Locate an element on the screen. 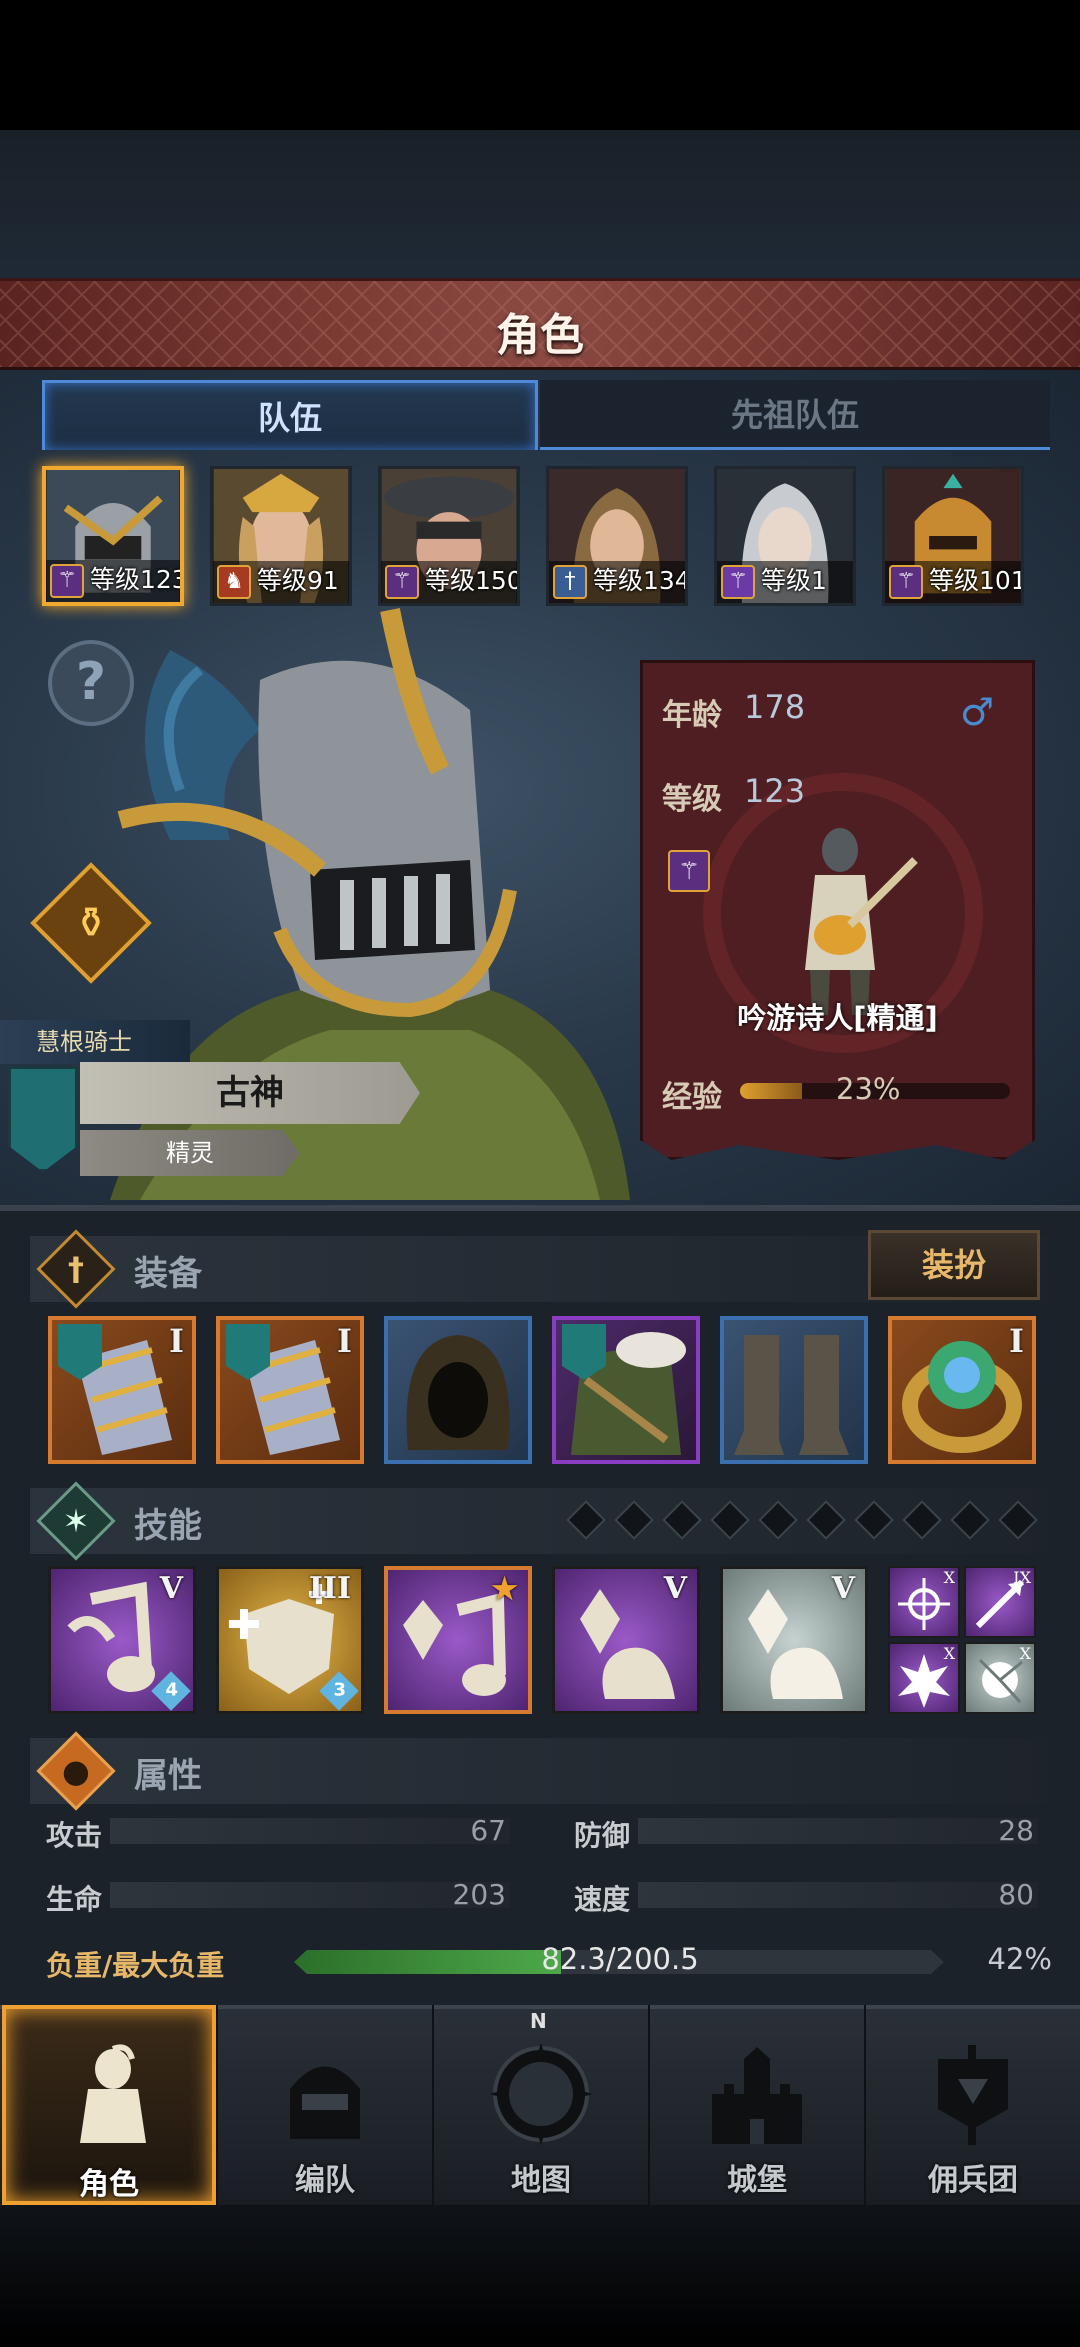 This screenshot has width=1080, height=2347. attack-value: 67 is located at coordinates (488, 1830).